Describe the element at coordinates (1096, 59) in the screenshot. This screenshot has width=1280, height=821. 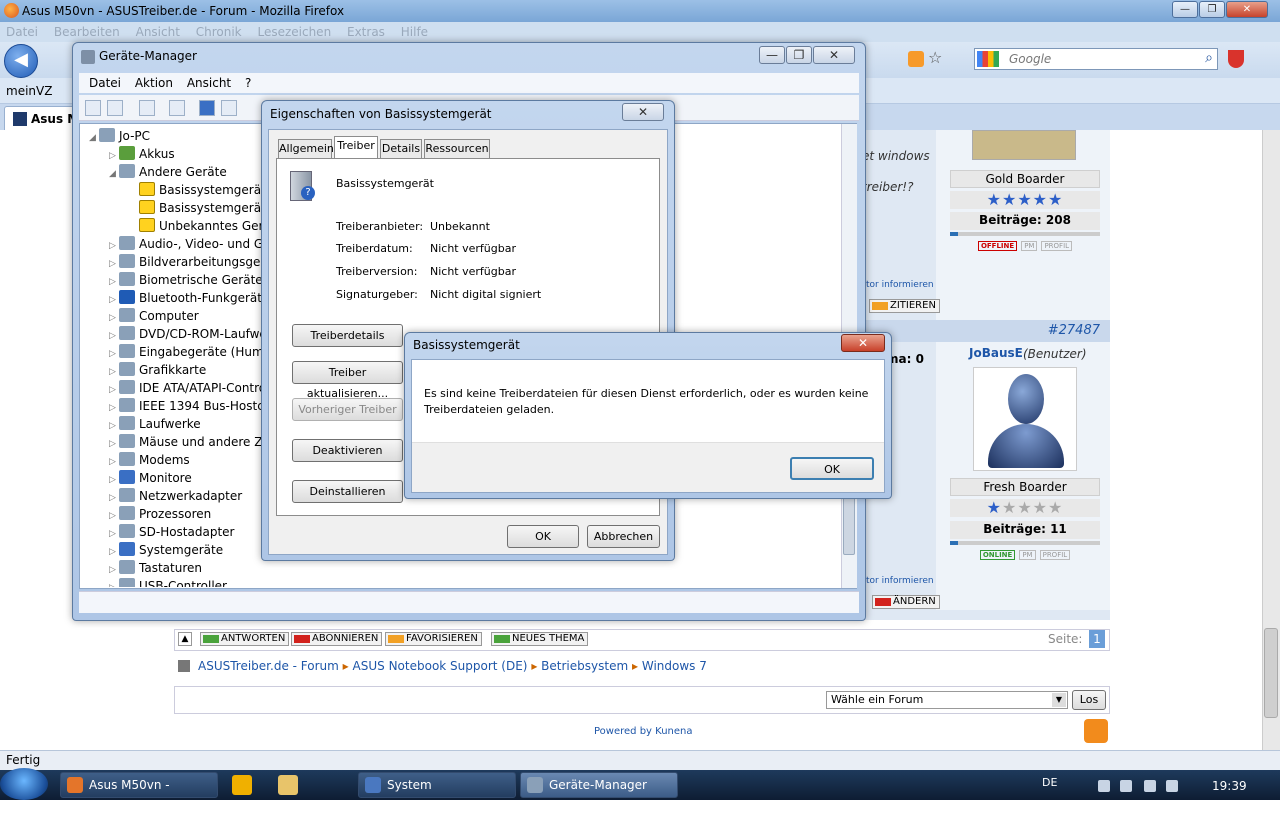
I see `search-input: Google ⌕` at that location.